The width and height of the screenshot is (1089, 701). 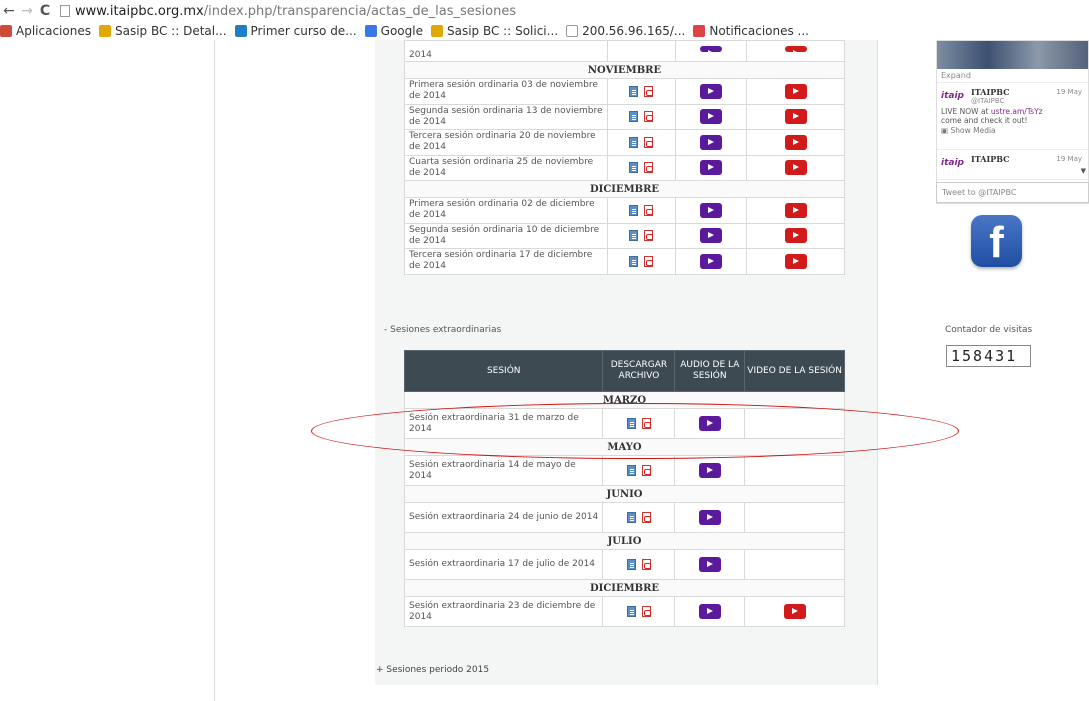 I want to click on back-icon: ←, so click(x=9, y=11).